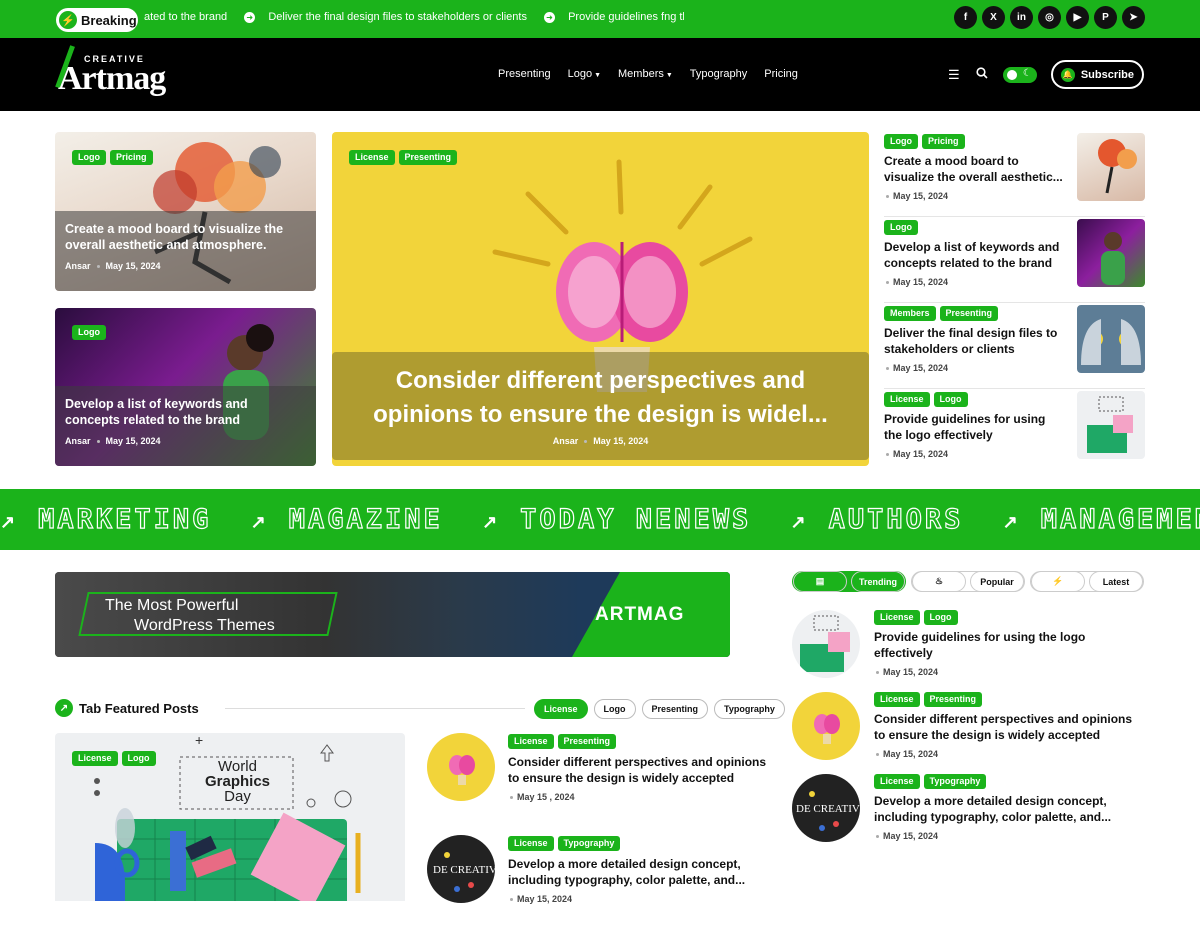 The width and height of the screenshot is (1200, 925). I want to click on ticker-item: Provide guidelines fng the l, so click(626, 17).